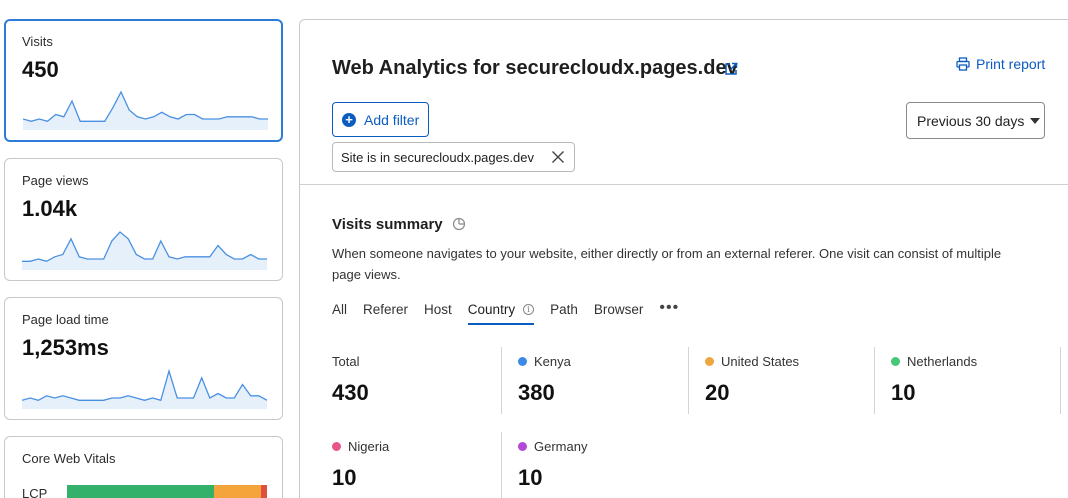  I want to click on tab-all: All, so click(339, 312).